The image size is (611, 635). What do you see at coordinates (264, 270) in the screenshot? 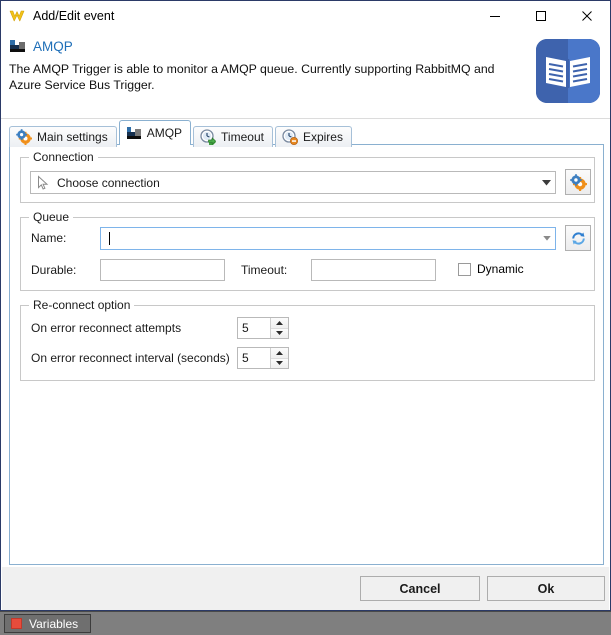
I see `queue-timeout-label: Timeout:` at bounding box center [264, 270].